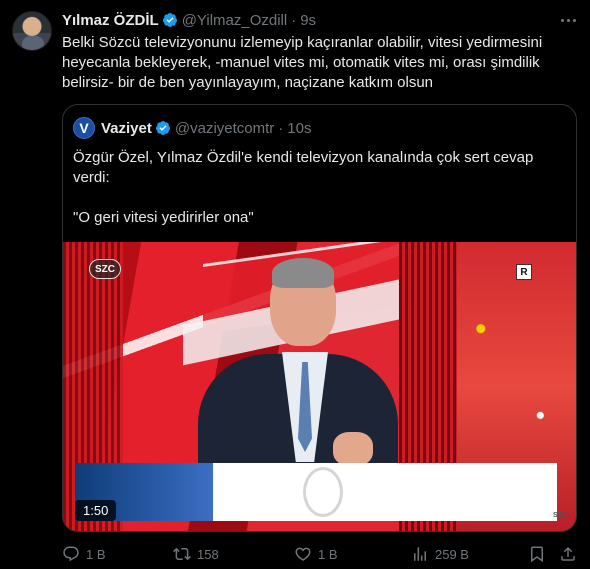 The width and height of the screenshot is (590, 569). I want to click on quoted-tweet-header: V Vaziyet @vaziyetcomtr · 10s, so click(192, 128).